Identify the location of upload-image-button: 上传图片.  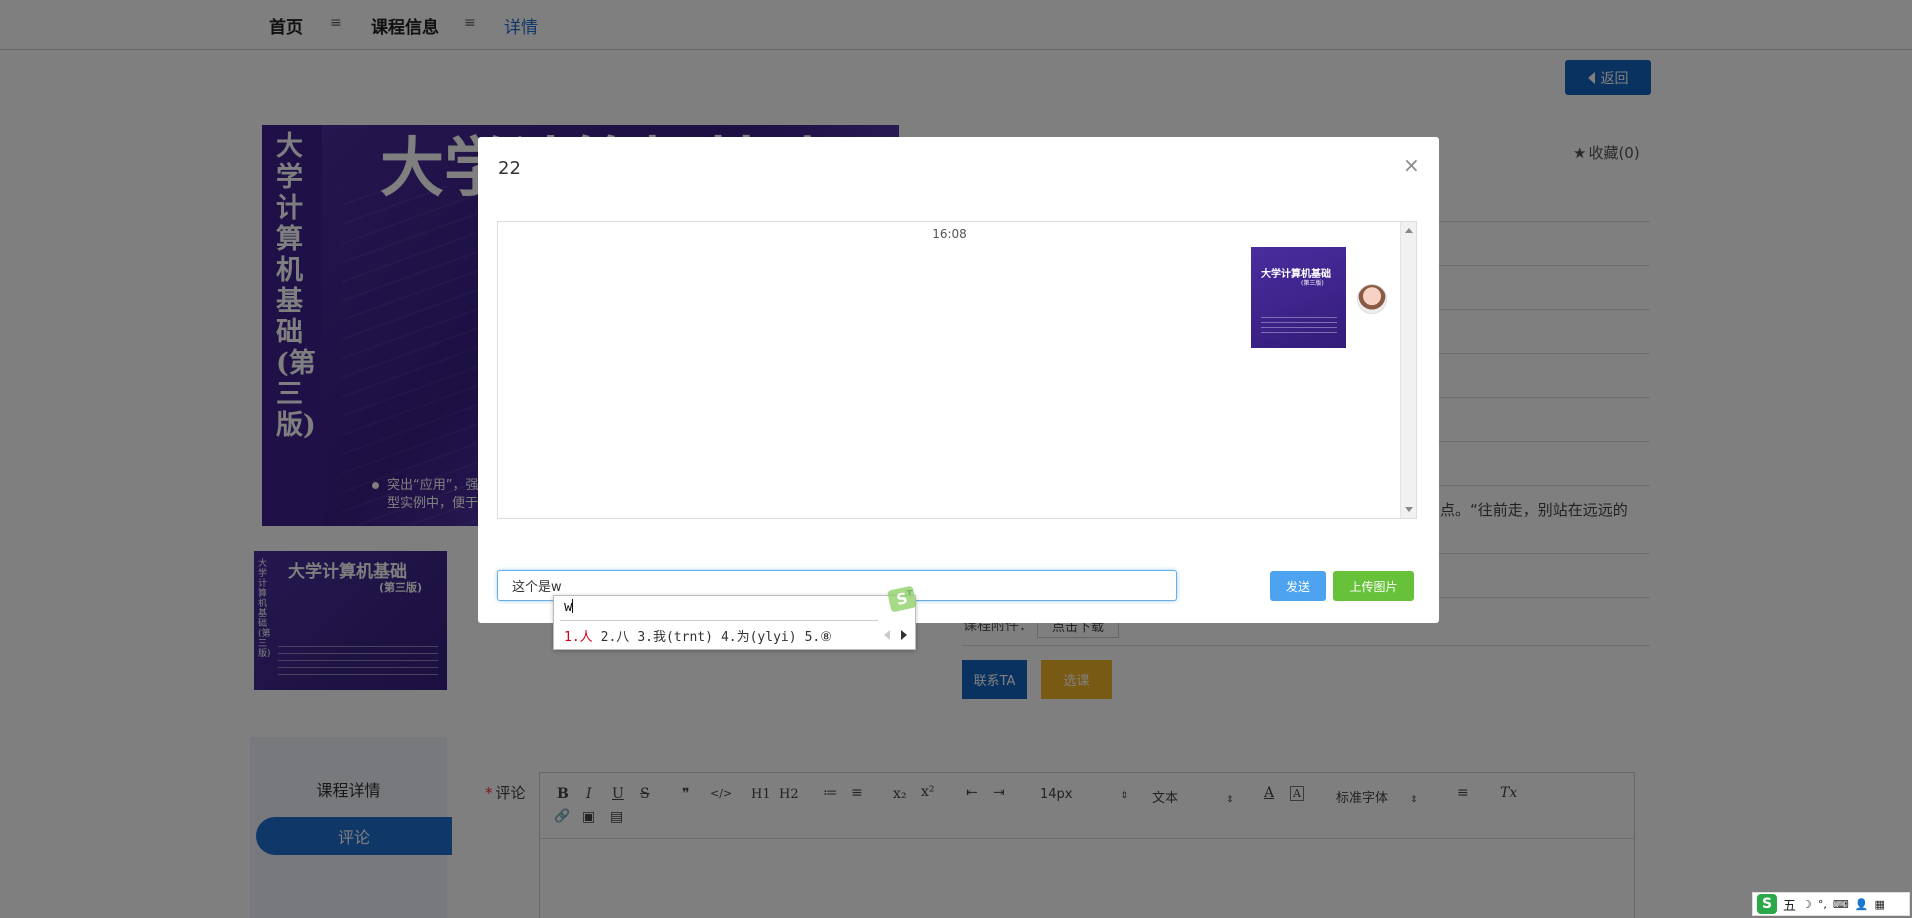
(1373, 586).